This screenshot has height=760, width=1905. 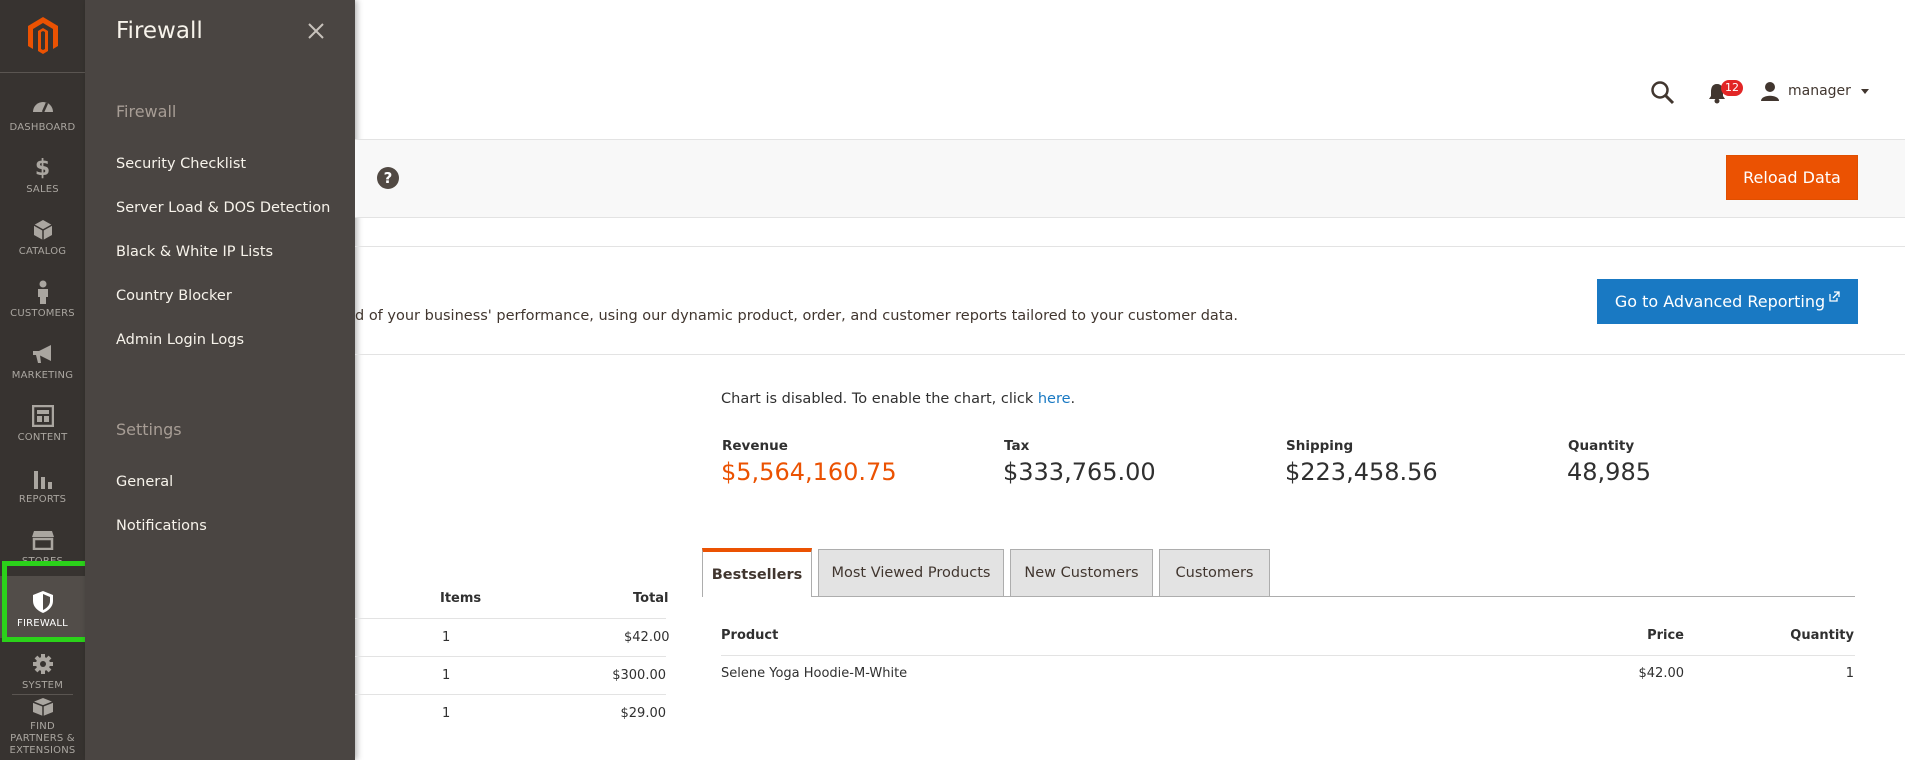 I want to click on nav-label: SYSTEM, so click(x=42, y=685).